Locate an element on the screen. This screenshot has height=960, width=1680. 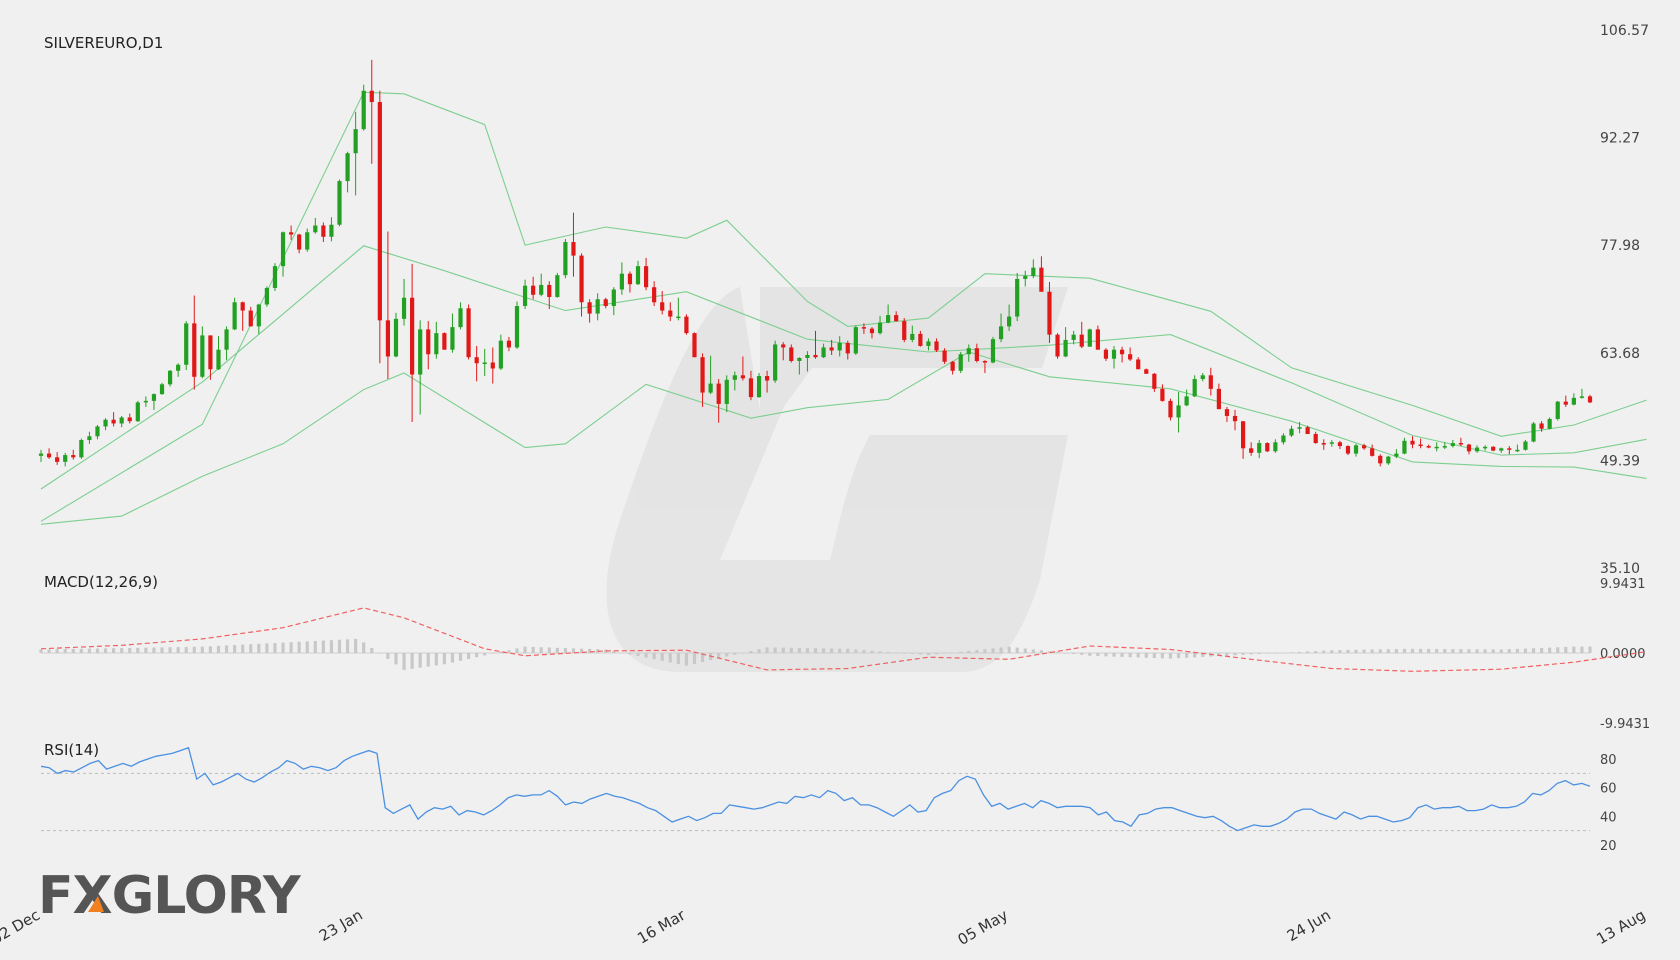
rsi-y-tick: 40 is located at coordinates (1608, 817).